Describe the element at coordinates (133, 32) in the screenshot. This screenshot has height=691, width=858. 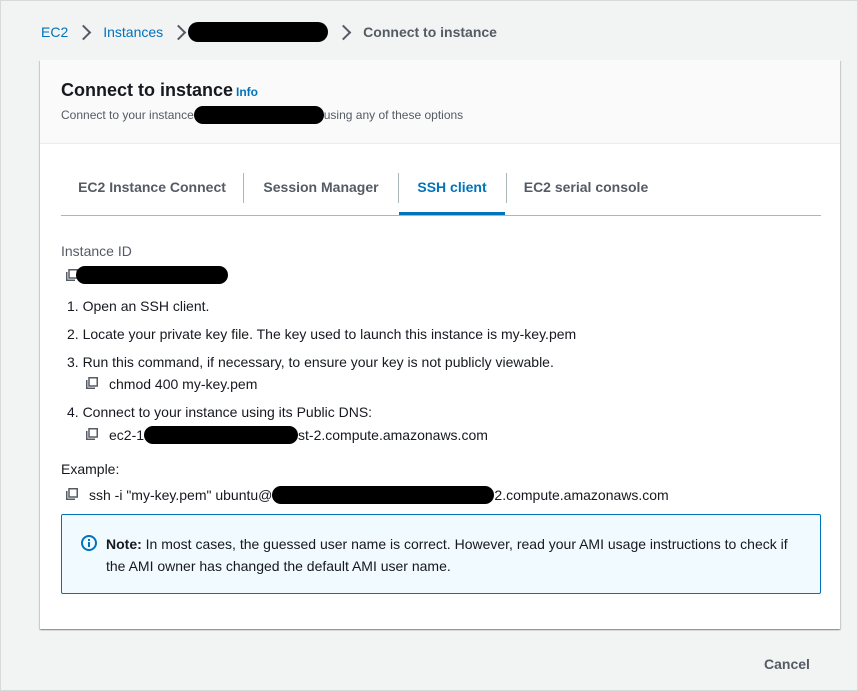
I see `breadcrumb-instances: Instances` at that location.